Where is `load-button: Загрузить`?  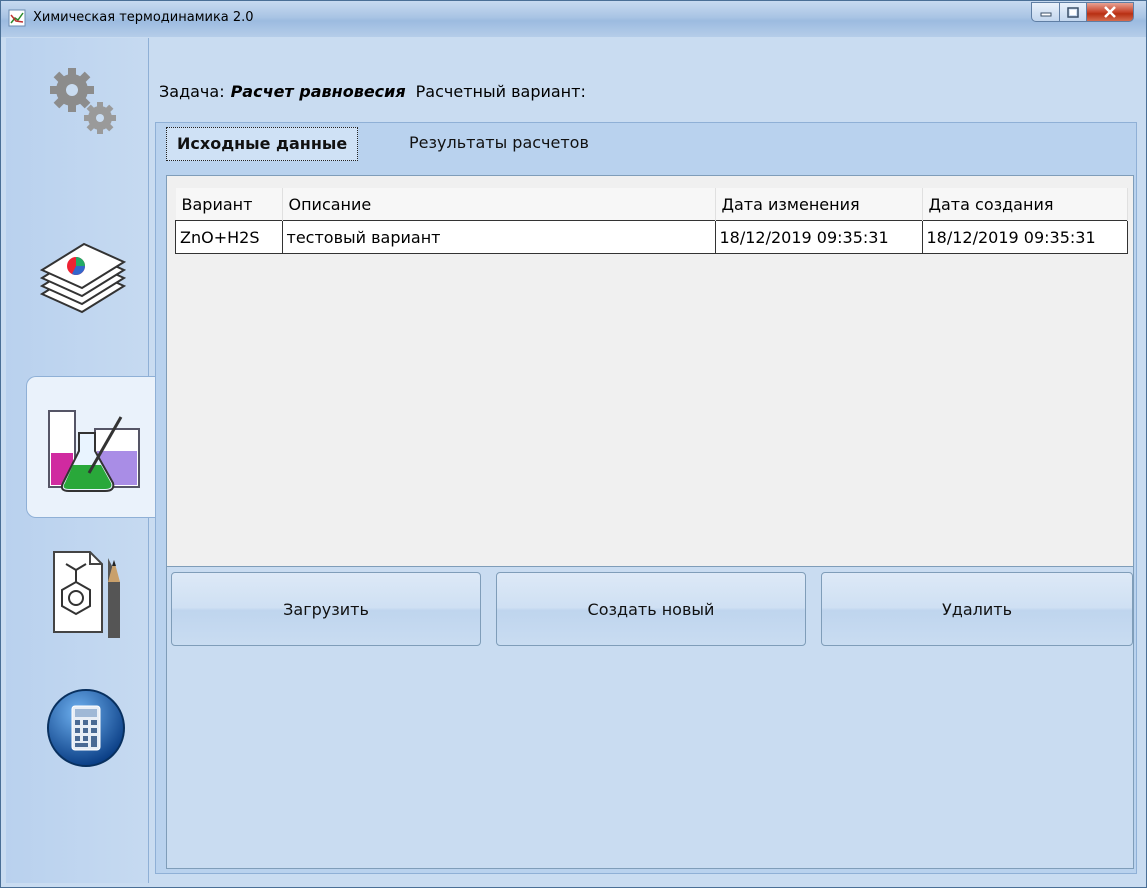
load-button: Загрузить is located at coordinates (326, 609).